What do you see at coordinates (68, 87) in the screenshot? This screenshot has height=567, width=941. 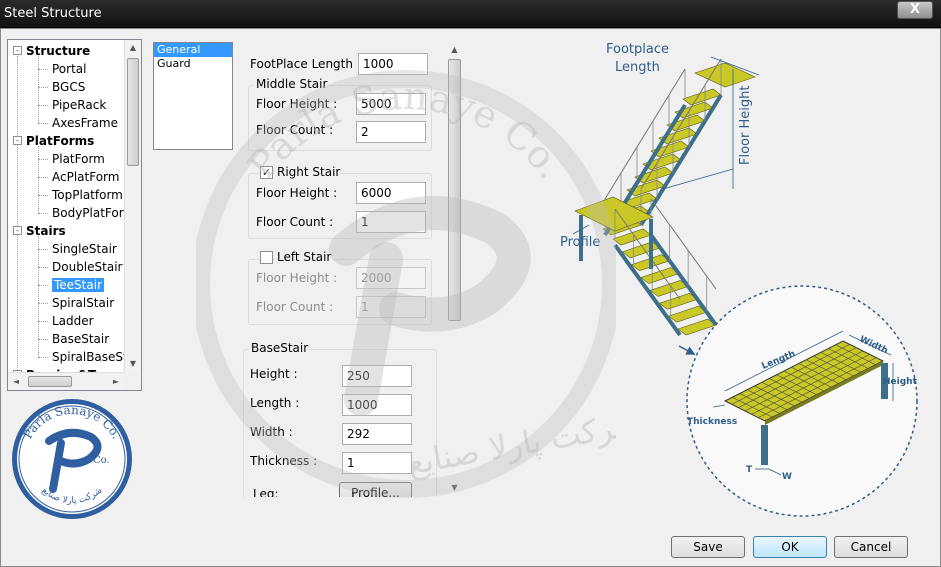 I see `tree-item-bgcs: BGCS` at bounding box center [68, 87].